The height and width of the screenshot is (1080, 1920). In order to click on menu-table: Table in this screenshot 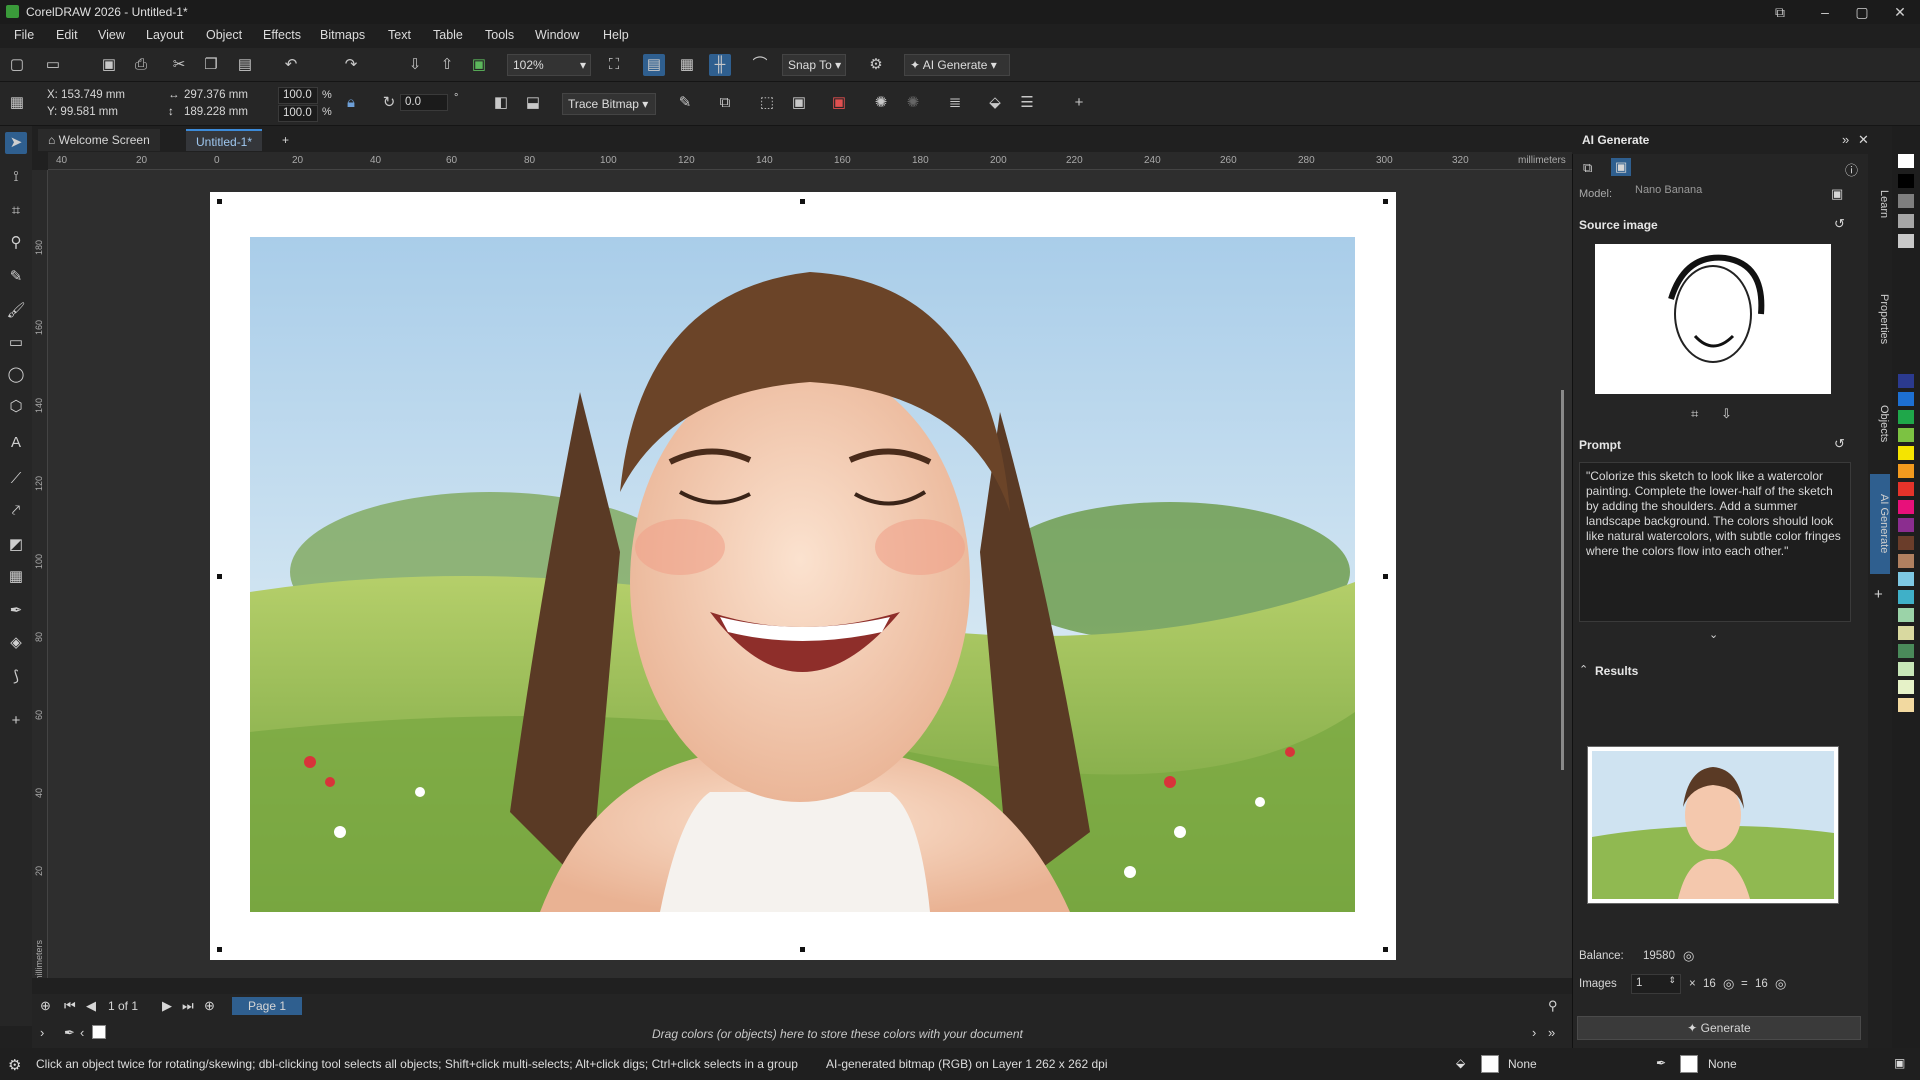, I will do `click(448, 35)`.